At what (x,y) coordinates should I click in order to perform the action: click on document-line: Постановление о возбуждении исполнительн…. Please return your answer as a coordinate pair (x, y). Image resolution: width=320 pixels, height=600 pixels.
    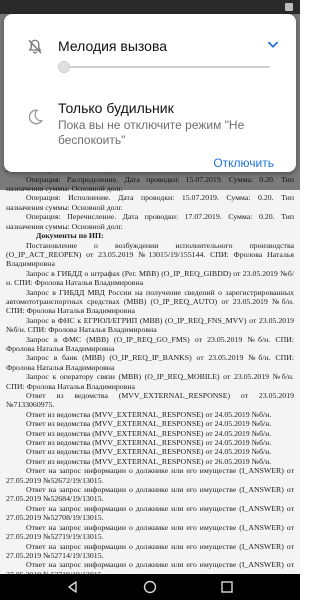
    Looking at the image, I should click on (150, 254).